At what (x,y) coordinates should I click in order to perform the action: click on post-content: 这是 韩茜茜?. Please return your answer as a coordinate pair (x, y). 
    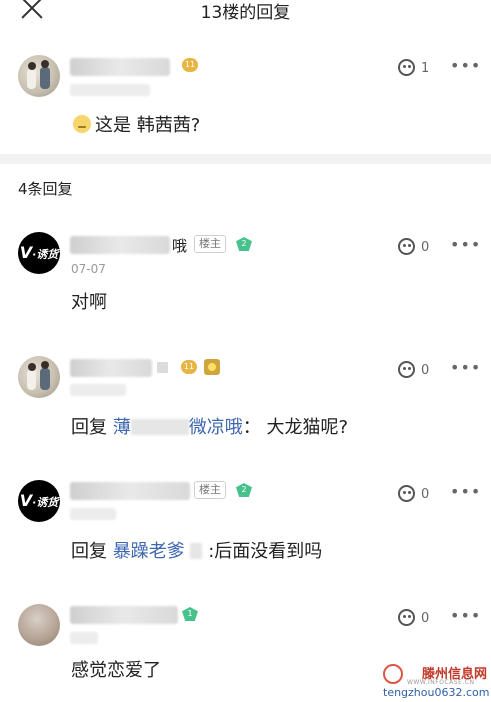
    Looking at the image, I should click on (136, 124).